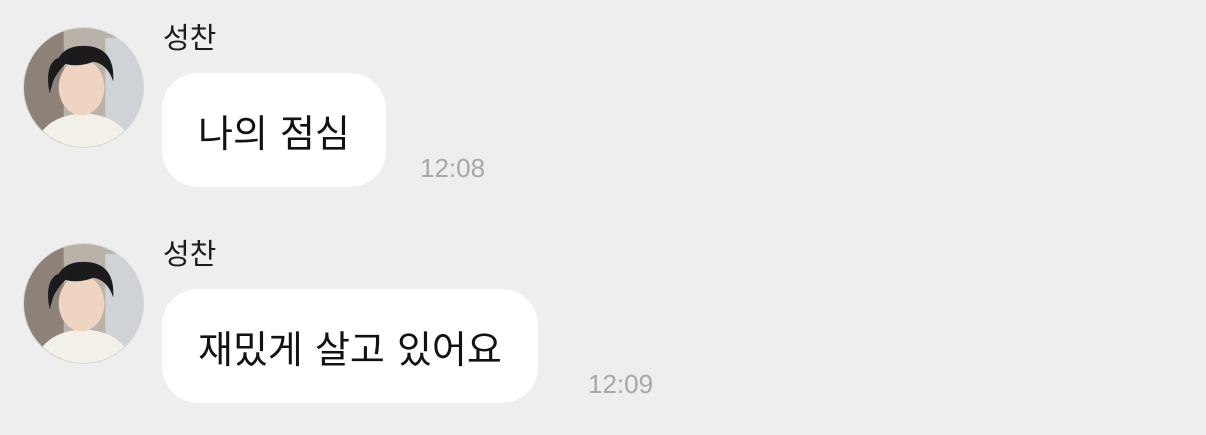 This screenshot has width=1206, height=435. Describe the element at coordinates (350, 346) in the screenshot. I see `message-bubble: 재밌게 살고 있어요` at that location.